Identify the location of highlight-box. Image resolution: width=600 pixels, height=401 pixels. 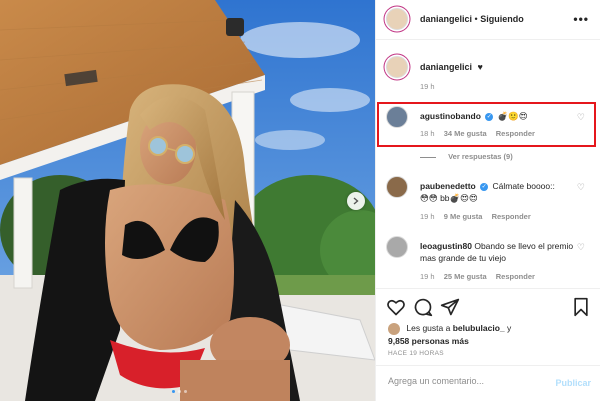
(486, 124).